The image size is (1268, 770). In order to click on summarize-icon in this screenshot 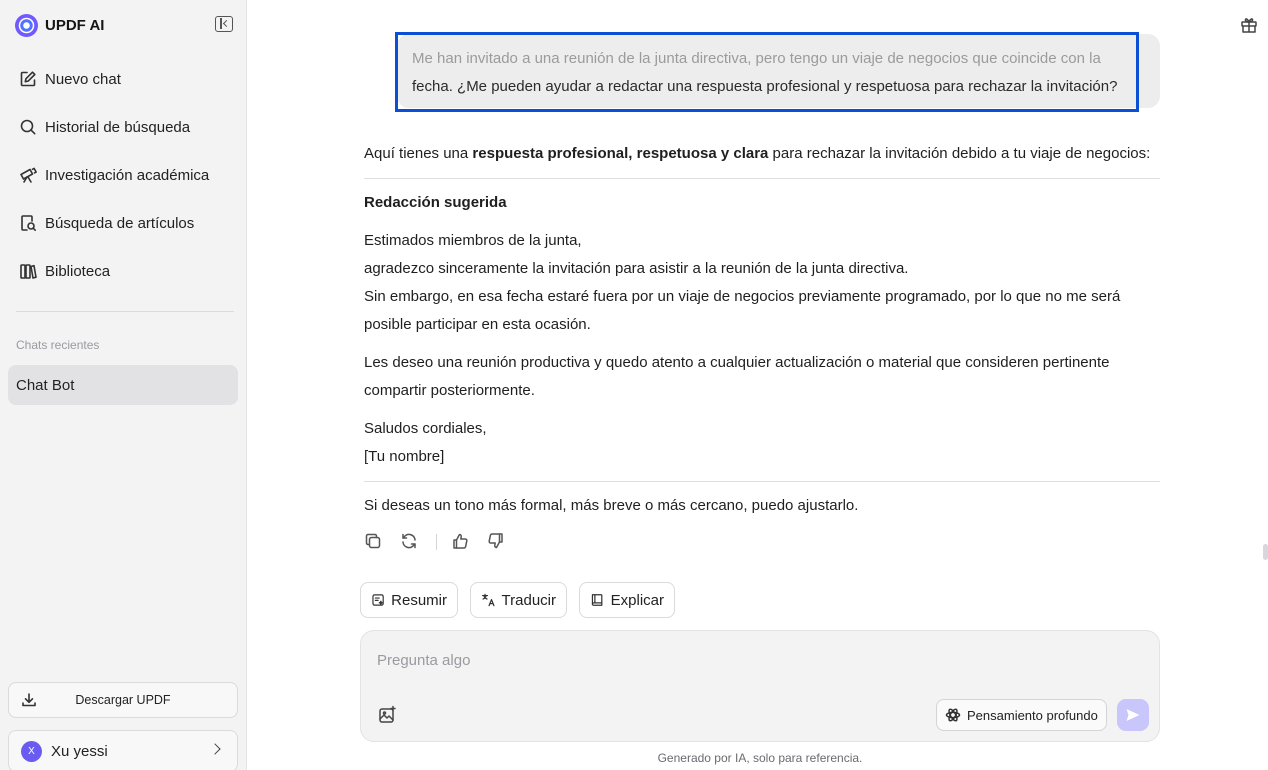, I will do `click(378, 600)`.